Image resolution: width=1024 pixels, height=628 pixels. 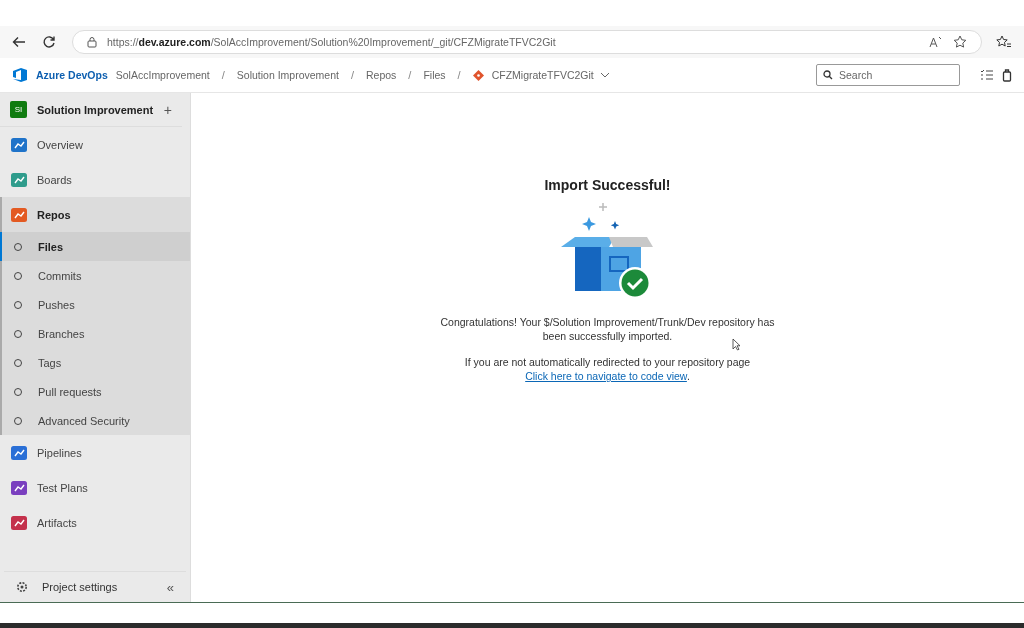 I want to click on search-icon, so click(x=828, y=75).